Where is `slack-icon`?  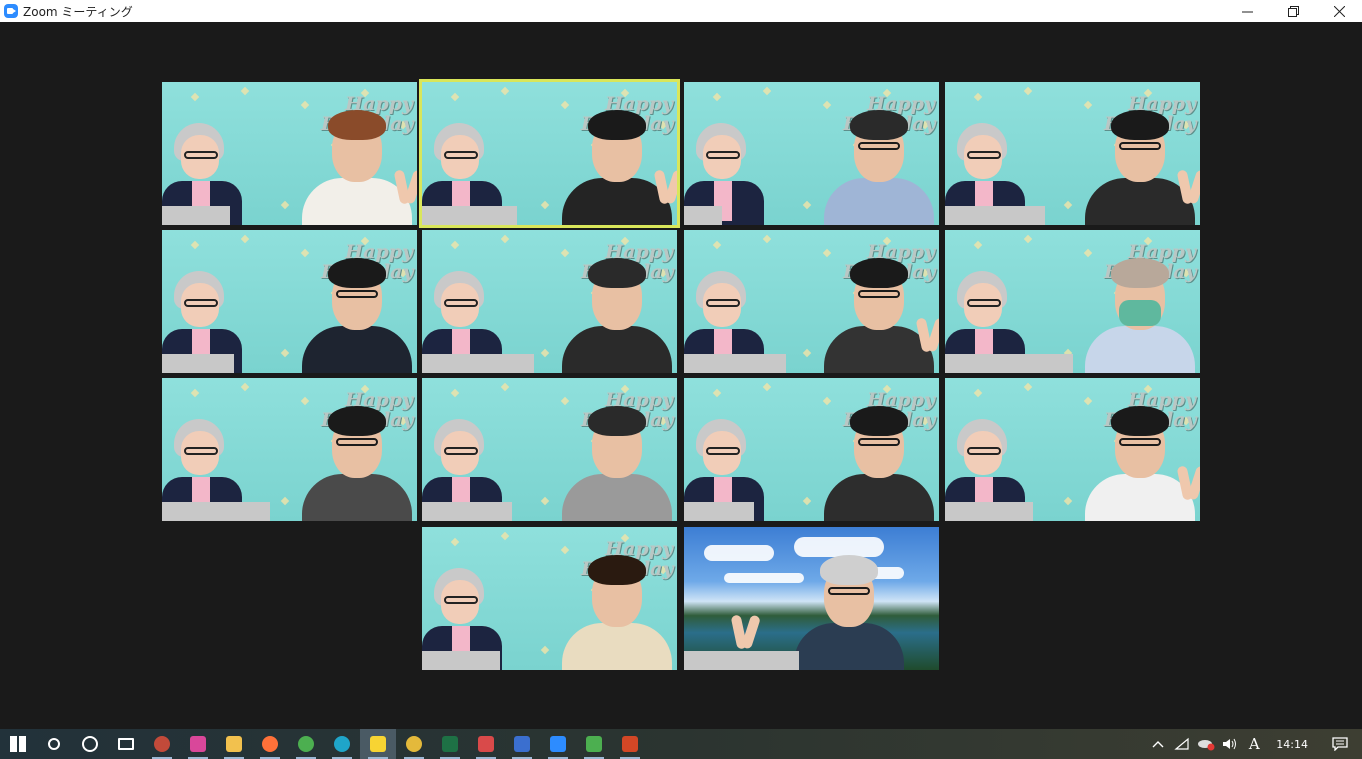
slack-icon is located at coordinates (414, 744).